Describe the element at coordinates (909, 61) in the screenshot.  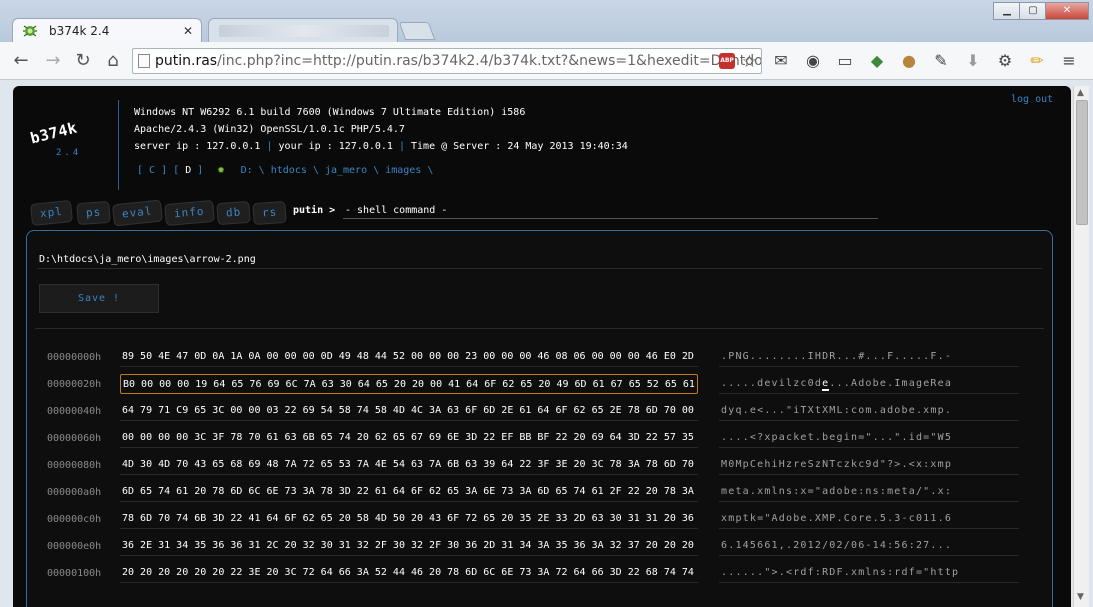
I see `cookie-extension-icon: ●` at that location.